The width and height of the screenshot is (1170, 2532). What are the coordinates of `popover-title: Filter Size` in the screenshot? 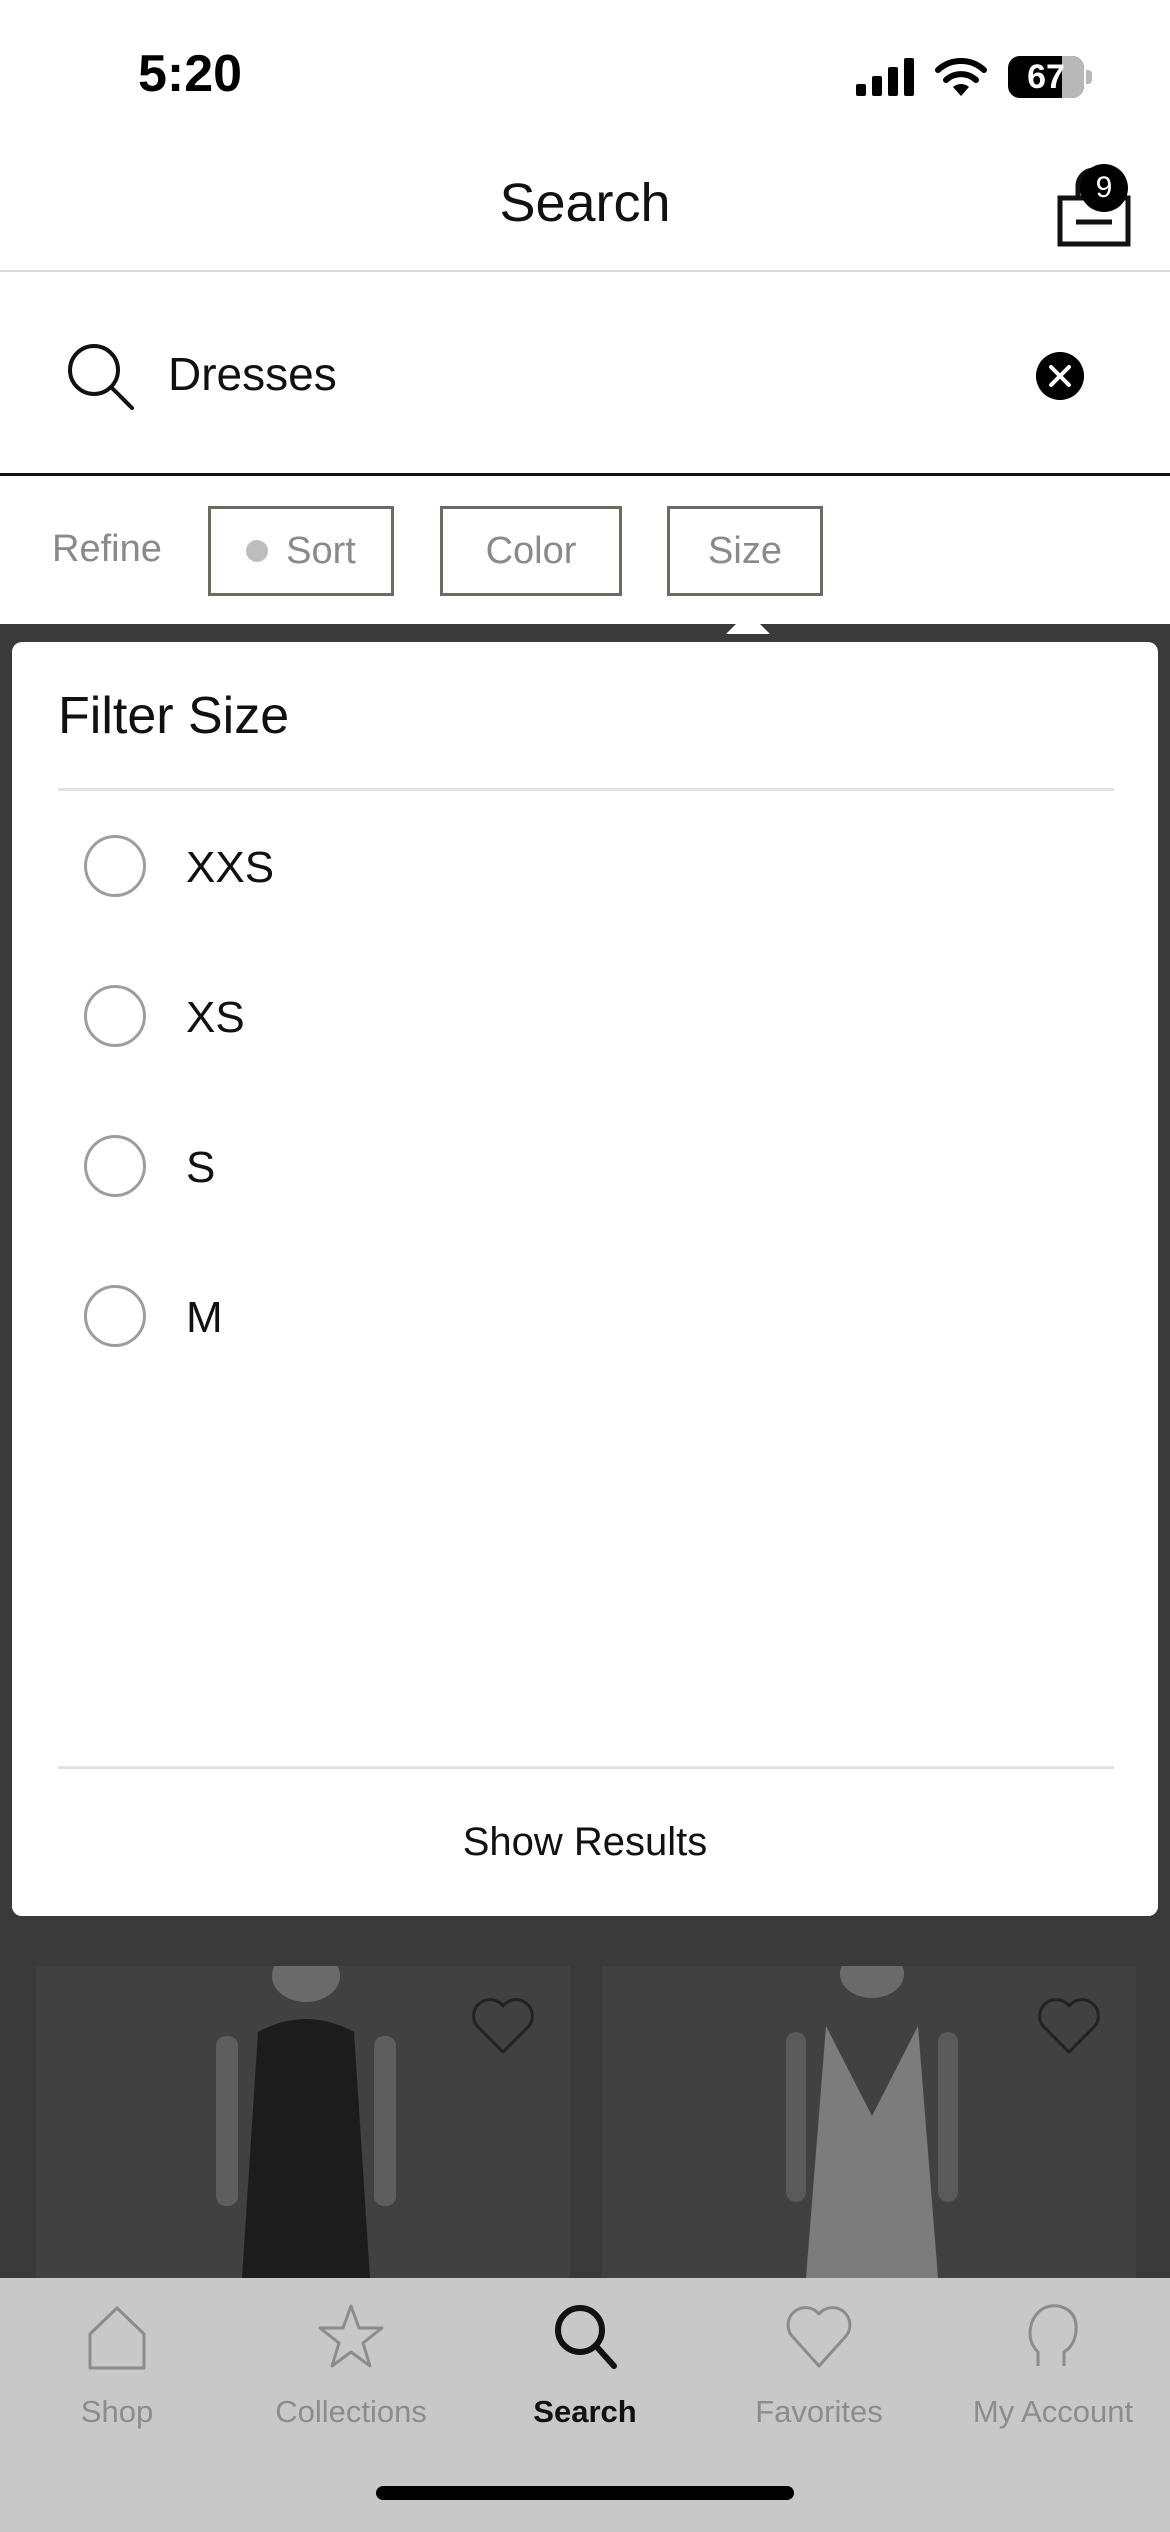 It's located at (174, 716).